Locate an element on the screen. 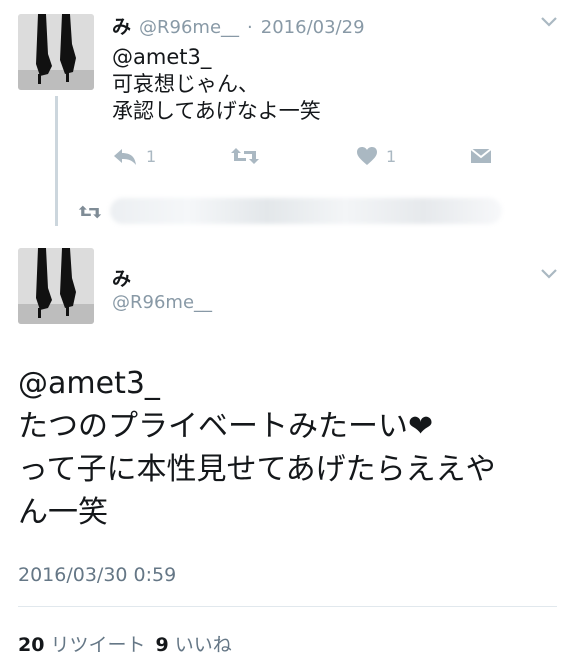 The image size is (575, 670). reply-action: 1 is located at coordinates (134, 156).